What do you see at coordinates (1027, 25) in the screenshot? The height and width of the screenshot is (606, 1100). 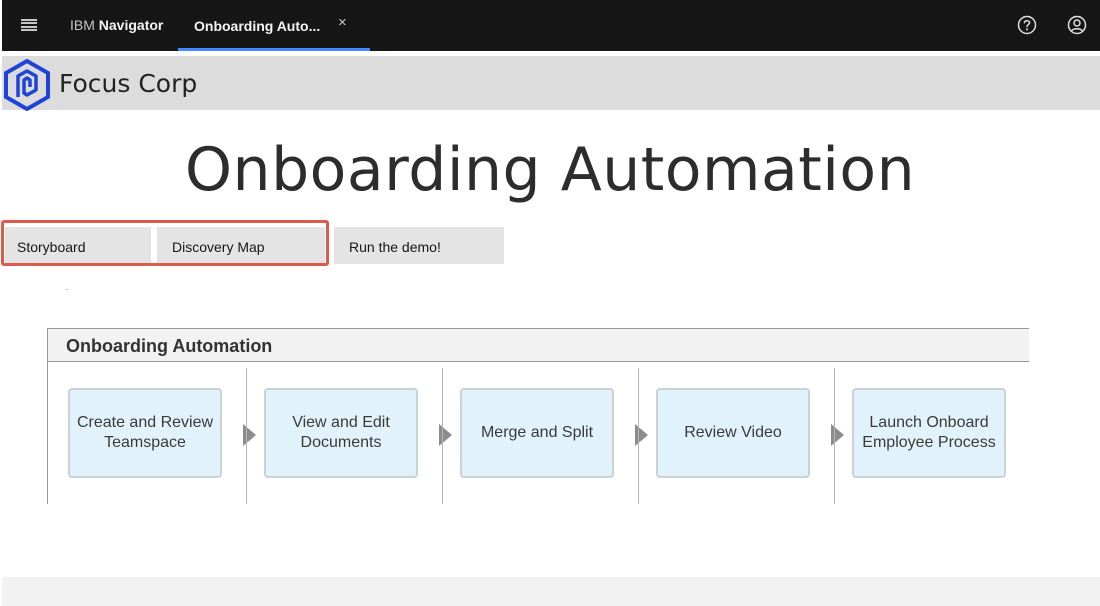 I see `help-icon` at bounding box center [1027, 25].